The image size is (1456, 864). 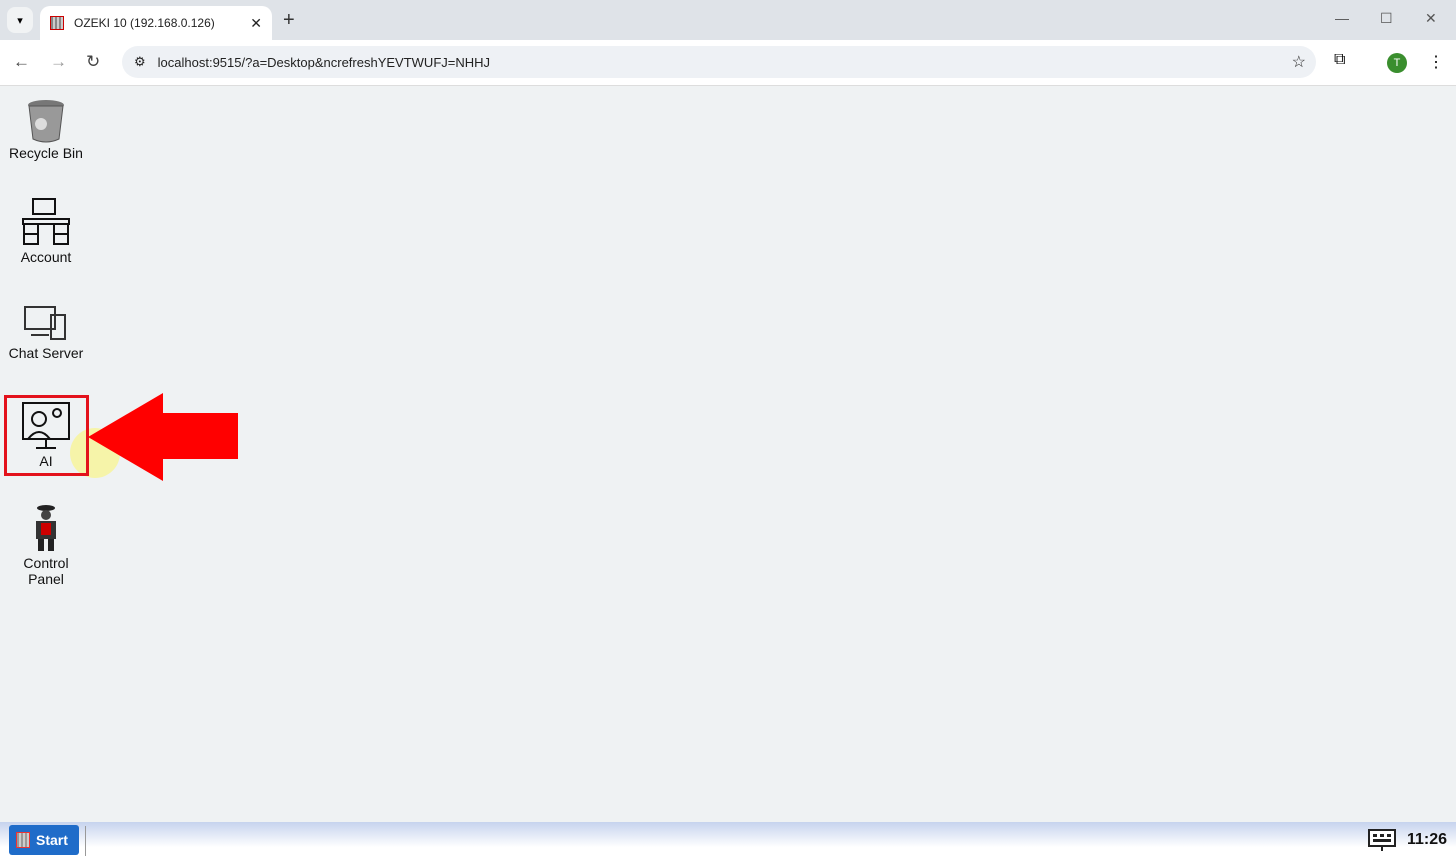 What do you see at coordinates (289, 20) in the screenshot?
I see `new-tab-plus-icon: +` at bounding box center [289, 20].